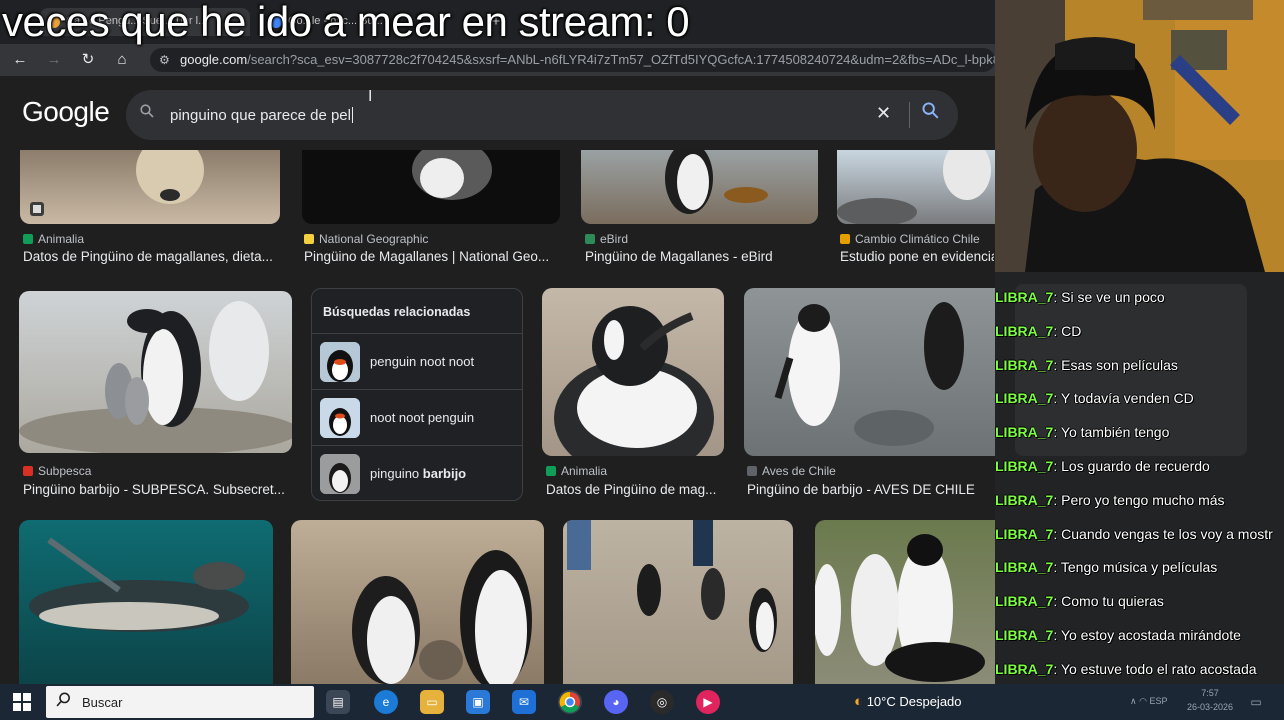 The height and width of the screenshot is (720, 1284). I want to click on forward-arrow-icon: →, so click(54, 60).